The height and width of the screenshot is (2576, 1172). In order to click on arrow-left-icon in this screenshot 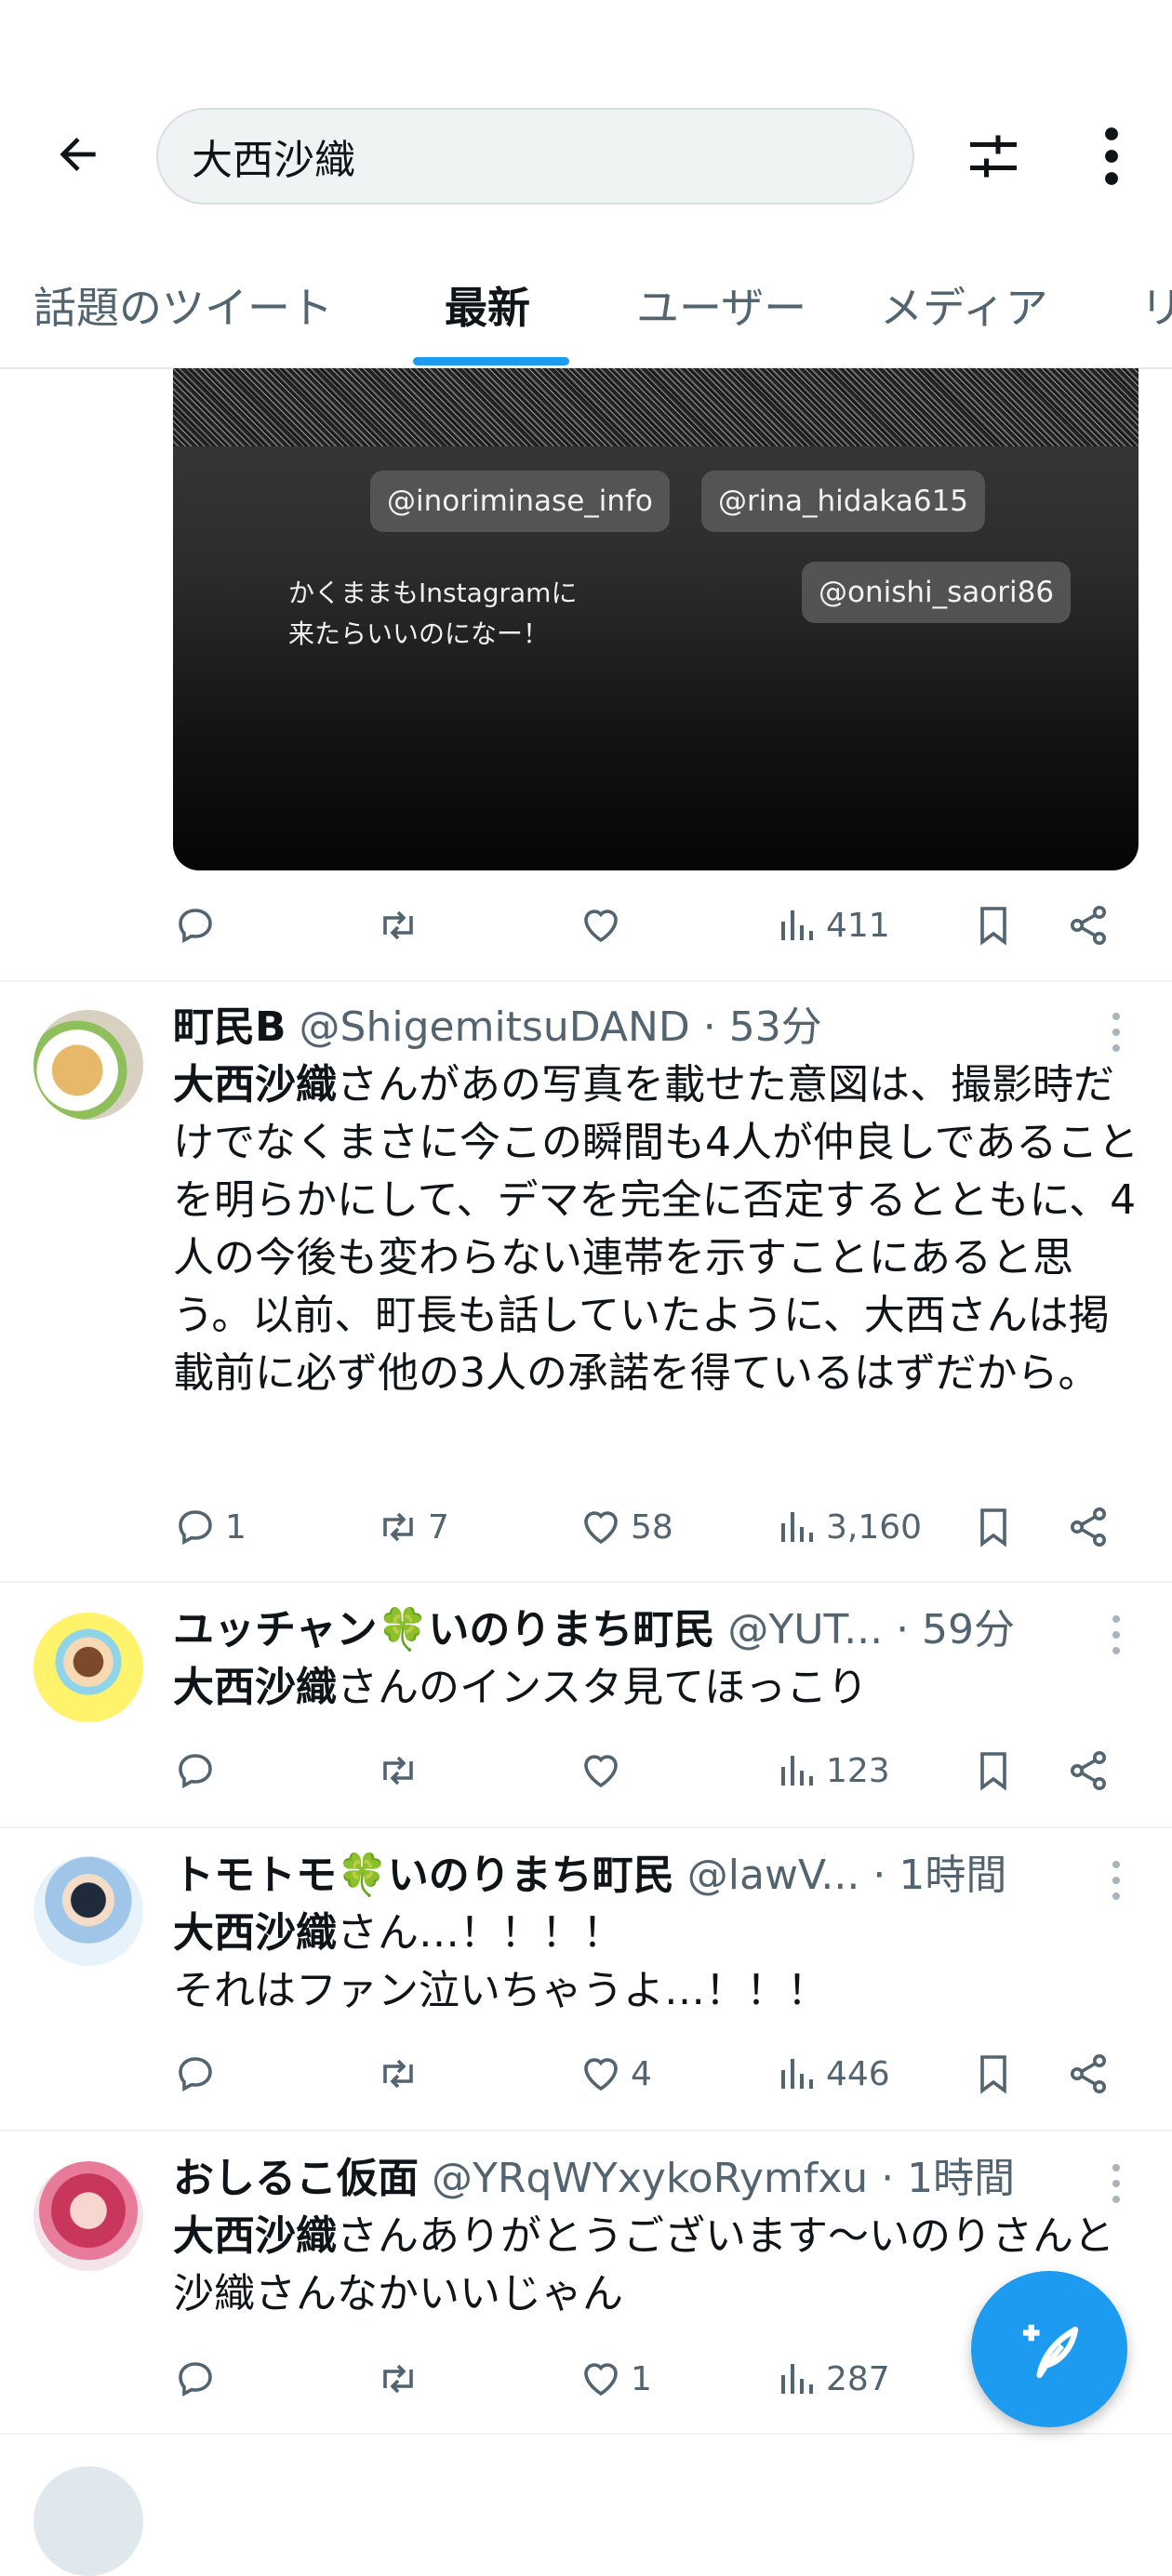, I will do `click(78, 154)`.